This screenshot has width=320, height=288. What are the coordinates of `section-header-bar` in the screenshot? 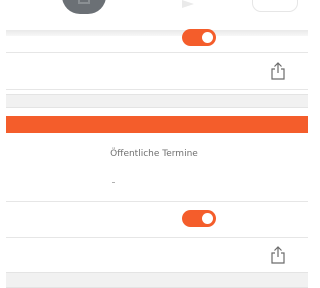 It's located at (157, 124).